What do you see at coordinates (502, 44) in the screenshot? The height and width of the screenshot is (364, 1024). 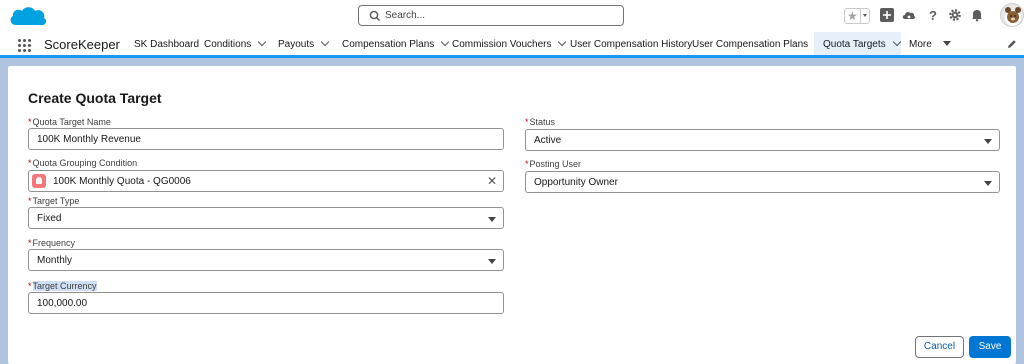 I see `tab-label: Commission Vouchers` at bounding box center [502, 44].